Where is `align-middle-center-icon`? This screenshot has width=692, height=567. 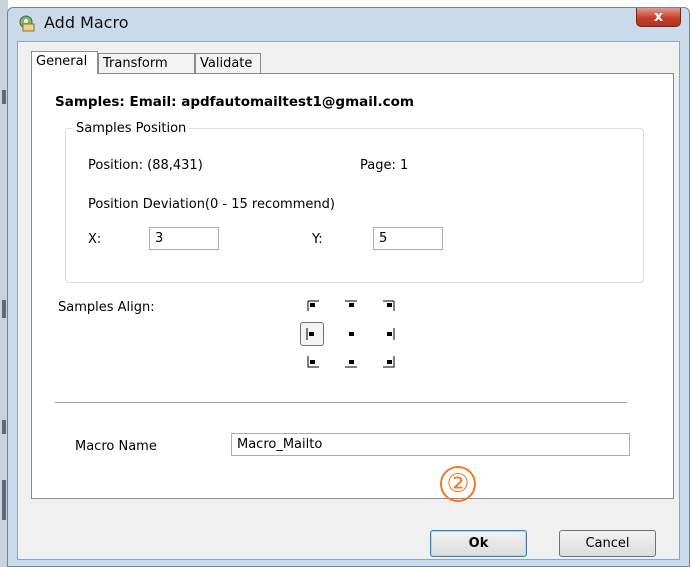
align-middle-center-icon is located at coordinates (351, 334).